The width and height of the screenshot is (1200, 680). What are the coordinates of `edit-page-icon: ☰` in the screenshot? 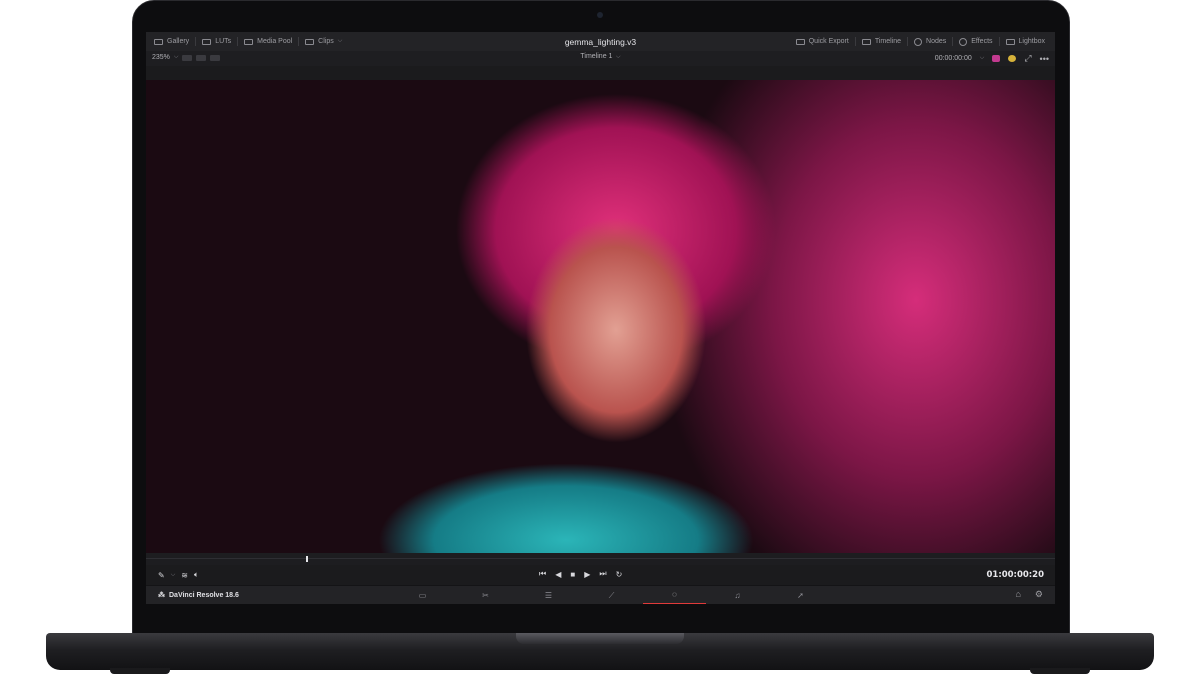 It's located at (548, 595).